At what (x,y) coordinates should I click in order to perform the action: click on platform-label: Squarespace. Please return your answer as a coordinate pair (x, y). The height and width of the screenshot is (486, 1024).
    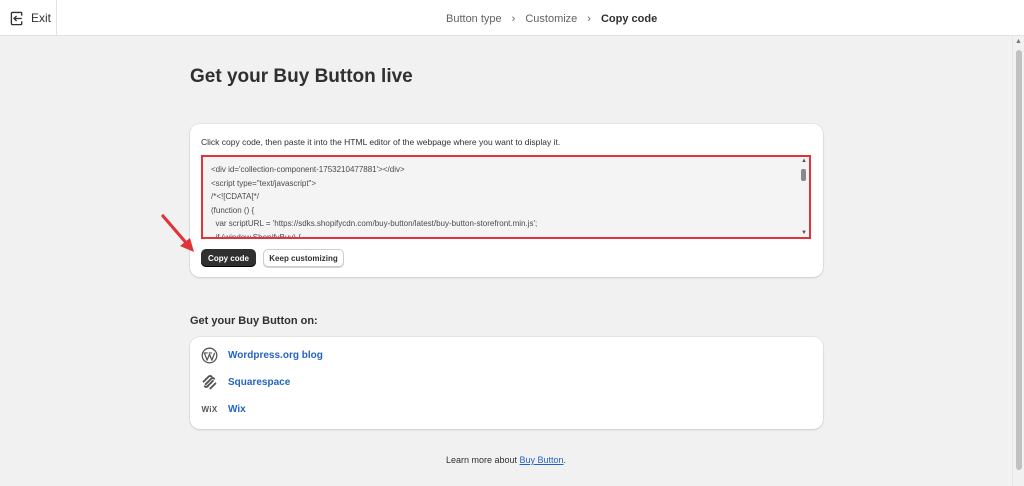
    Looking at the image, I should click on (259, 382).